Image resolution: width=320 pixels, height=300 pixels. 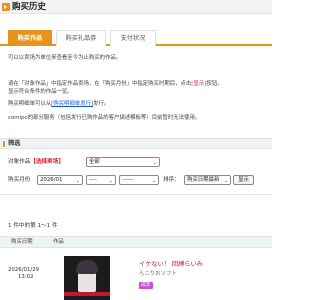 What do you see at coordinates (203, 180) in the screenshot?
I see `sort-select-value: 购买日期最新` at bounding box center [203, 180].